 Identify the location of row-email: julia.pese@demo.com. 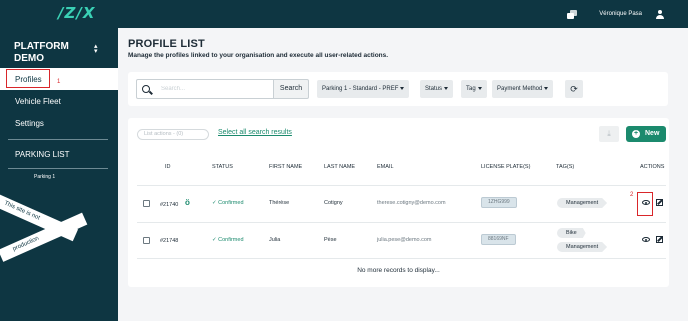
(404, 240).